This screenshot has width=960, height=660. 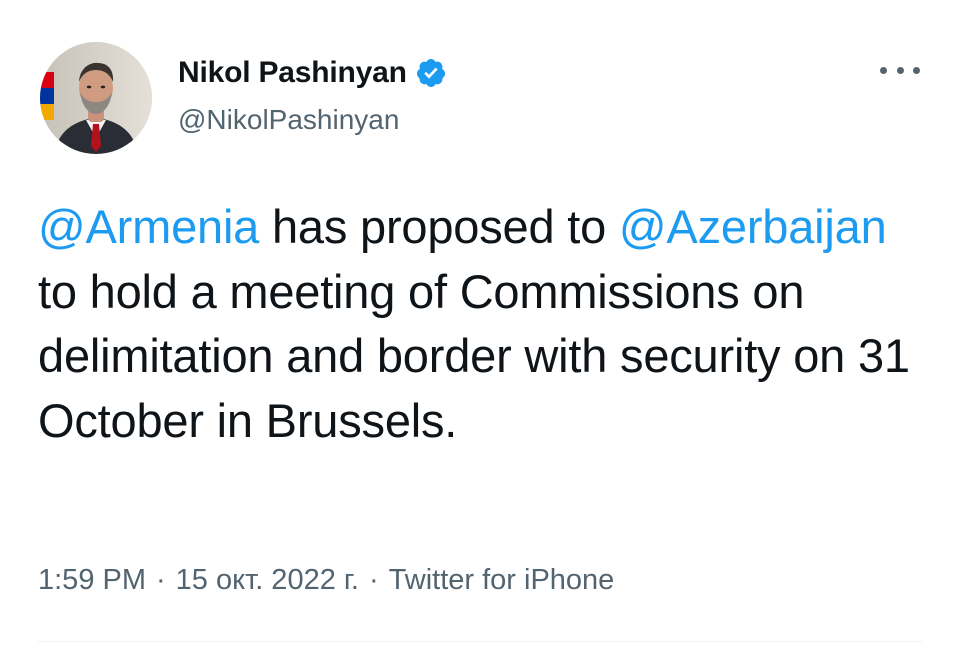 I want to click on avatar, so click(x=96, y=98).